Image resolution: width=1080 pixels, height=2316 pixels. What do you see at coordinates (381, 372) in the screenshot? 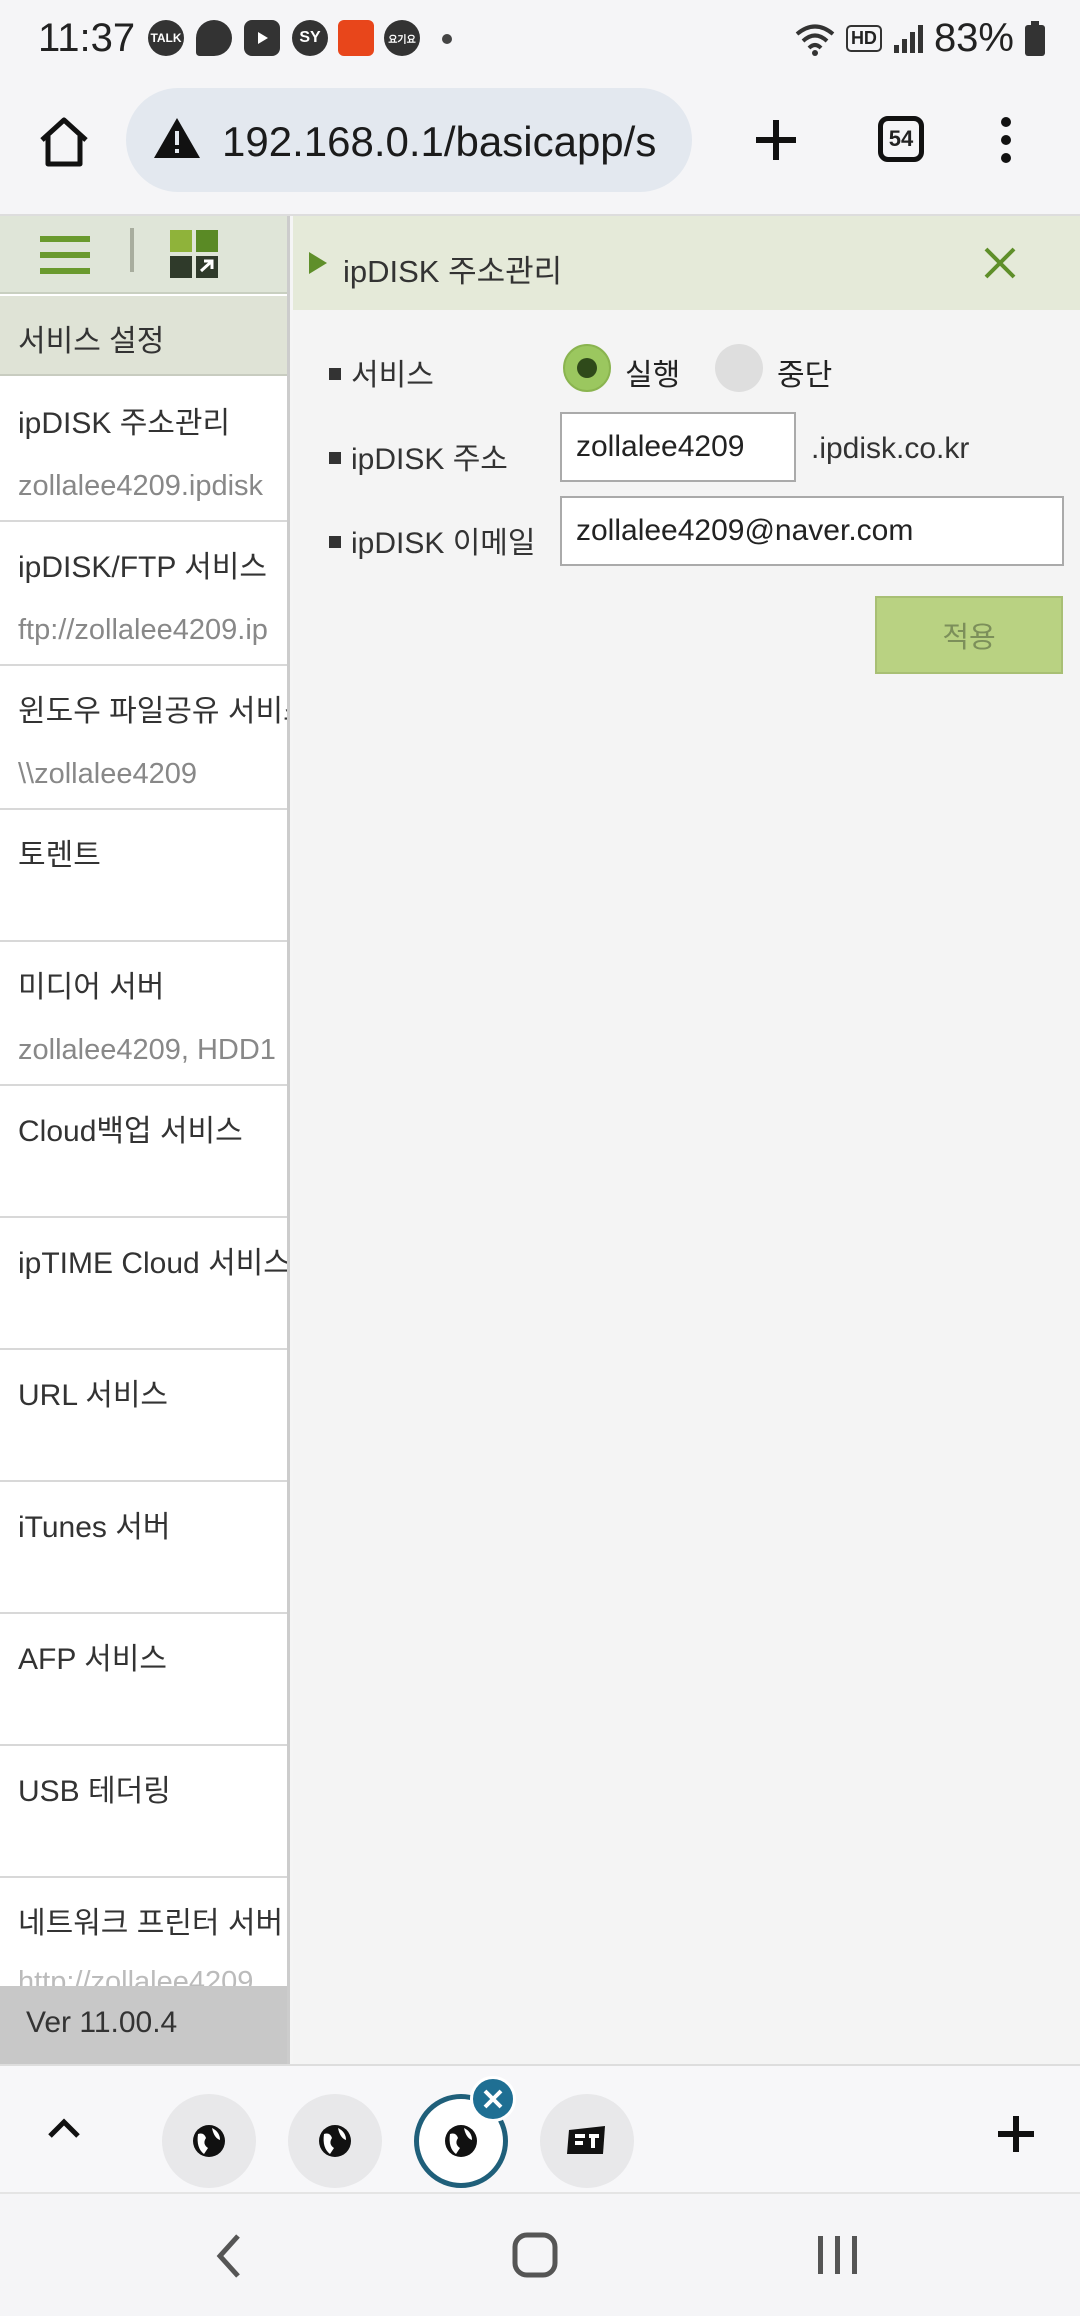
I see `service-label: 서비스` at bounding box center [381, 372].